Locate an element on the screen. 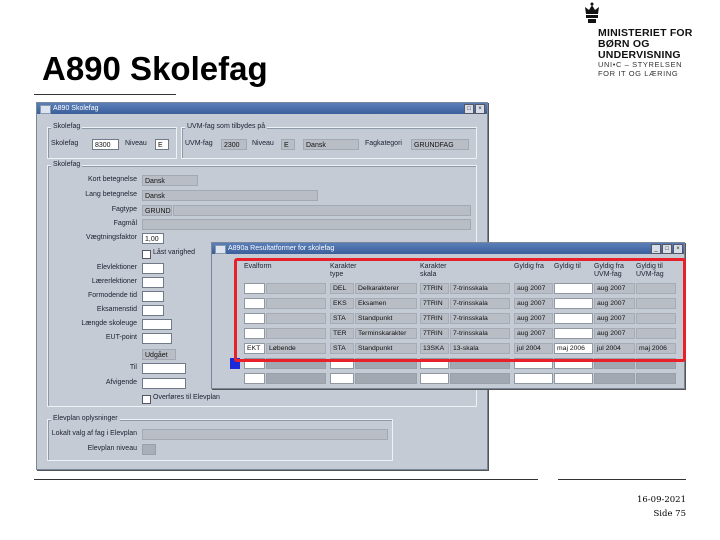 The image size is (720, 540). fagkategori-label: Fagkategori is located at coordinates (383, 143).